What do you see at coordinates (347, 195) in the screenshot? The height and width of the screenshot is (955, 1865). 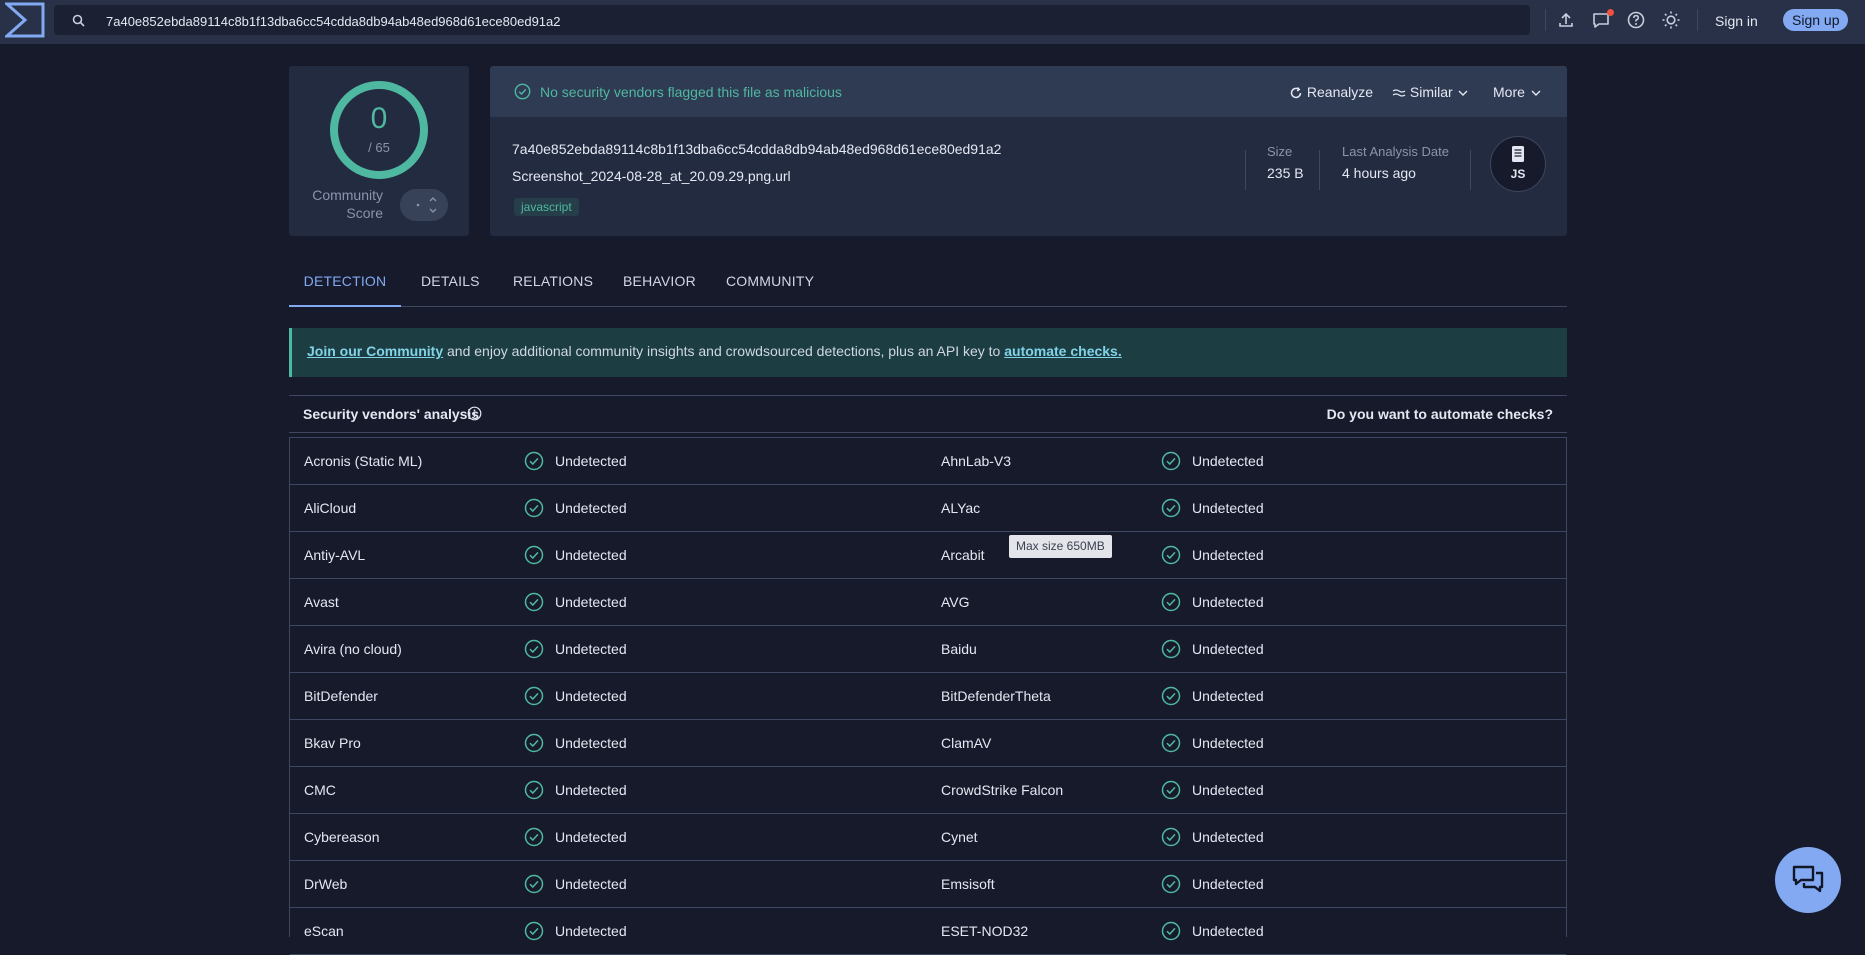 I see `community-score-label-line1: Community` at bounding box center [347, 195].